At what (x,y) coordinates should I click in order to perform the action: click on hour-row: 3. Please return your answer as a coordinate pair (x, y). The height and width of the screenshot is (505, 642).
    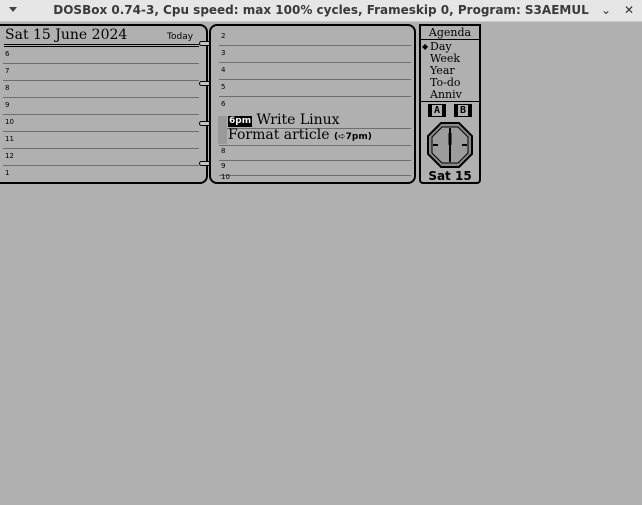
    Looking at the image, I should click on (315, 54).